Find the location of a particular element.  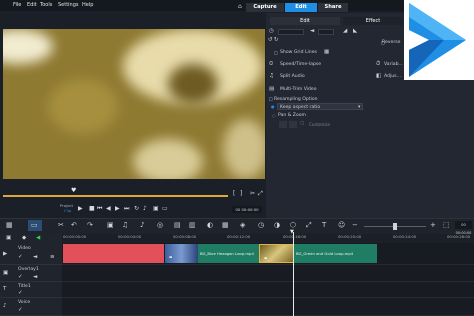

mark-out-icon: ] is located at coordinates (241, 193).